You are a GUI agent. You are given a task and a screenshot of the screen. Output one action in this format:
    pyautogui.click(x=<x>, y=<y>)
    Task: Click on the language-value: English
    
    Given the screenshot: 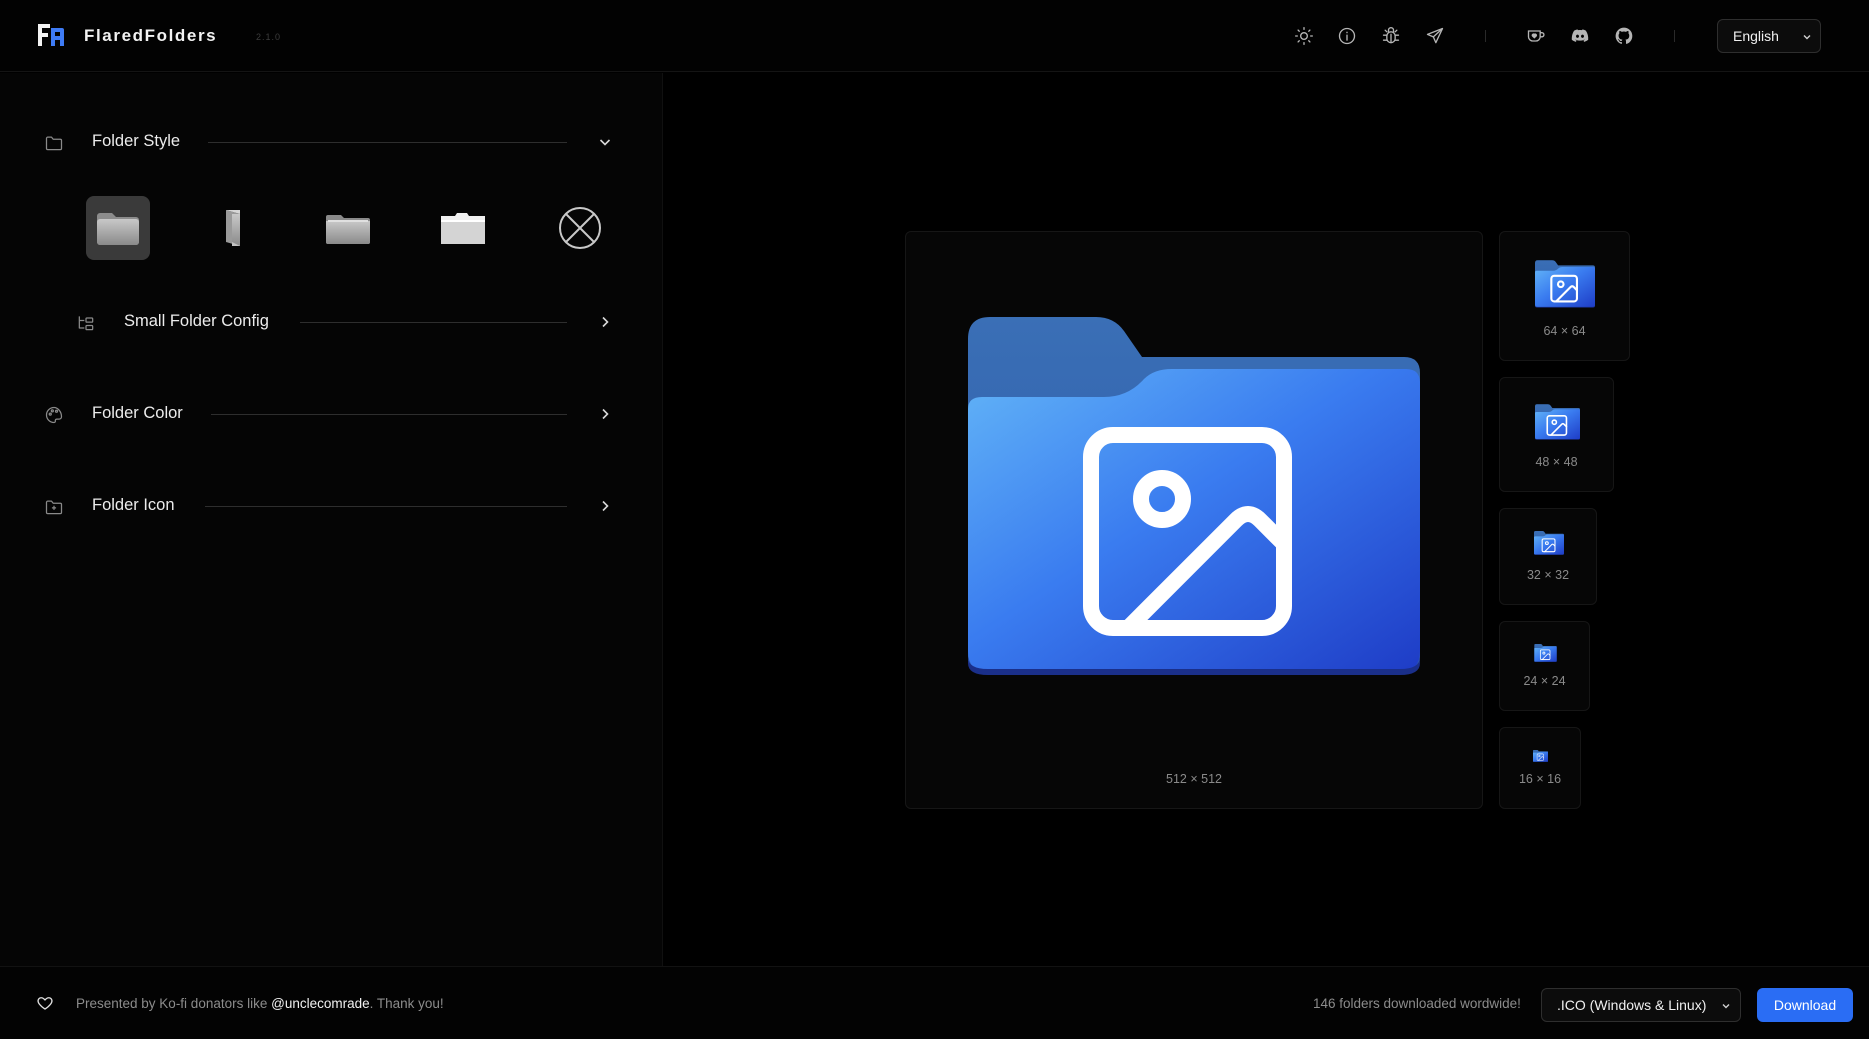 What is the action you would take?
    pyautogui.click(x=1756, y=36)
    